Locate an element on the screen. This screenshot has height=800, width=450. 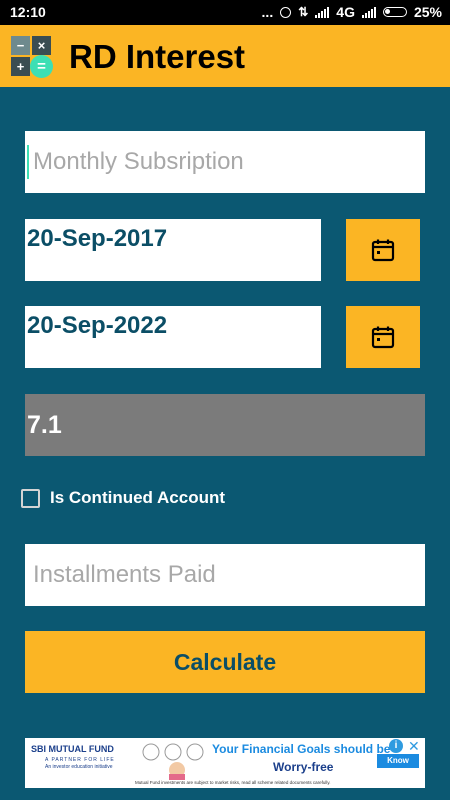
installments-paid-field is located at coordinates (225, 575).